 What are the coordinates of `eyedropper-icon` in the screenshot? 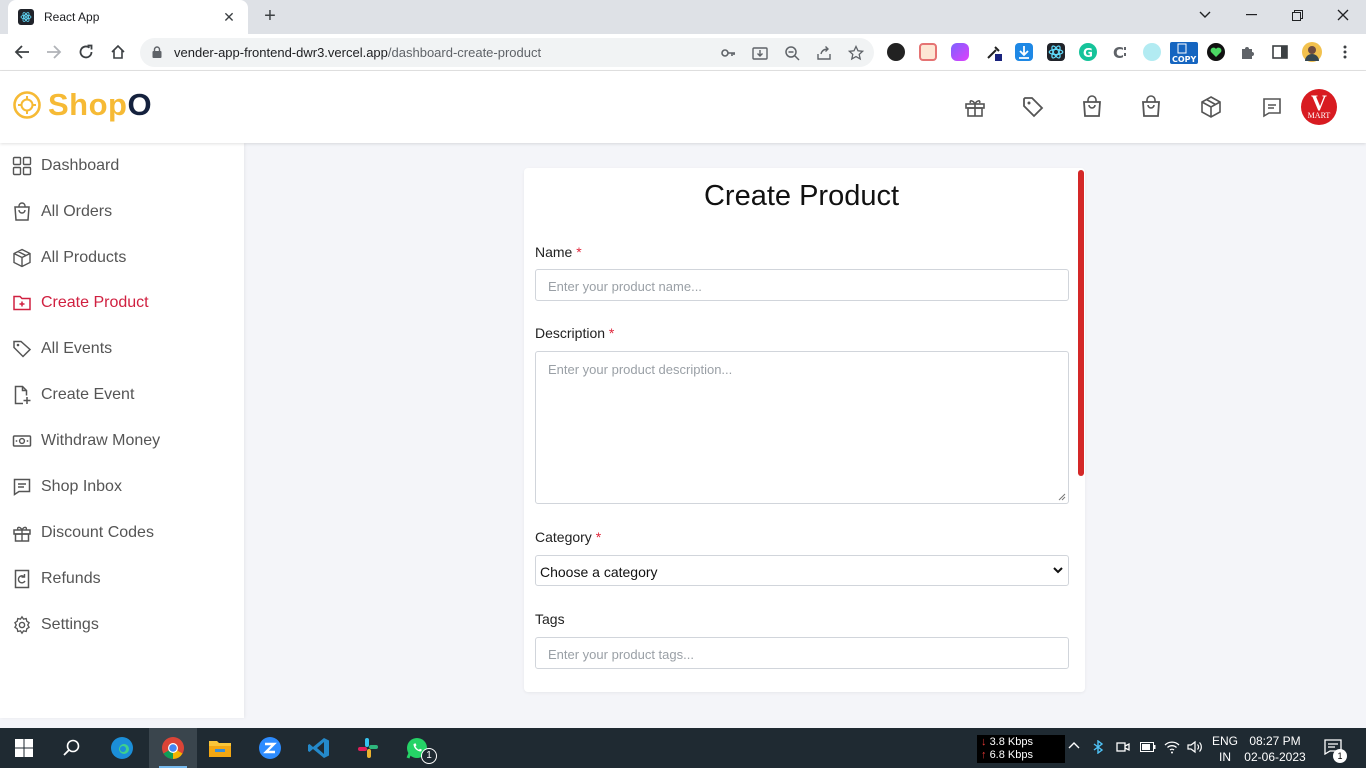 It's located at (994, 52).